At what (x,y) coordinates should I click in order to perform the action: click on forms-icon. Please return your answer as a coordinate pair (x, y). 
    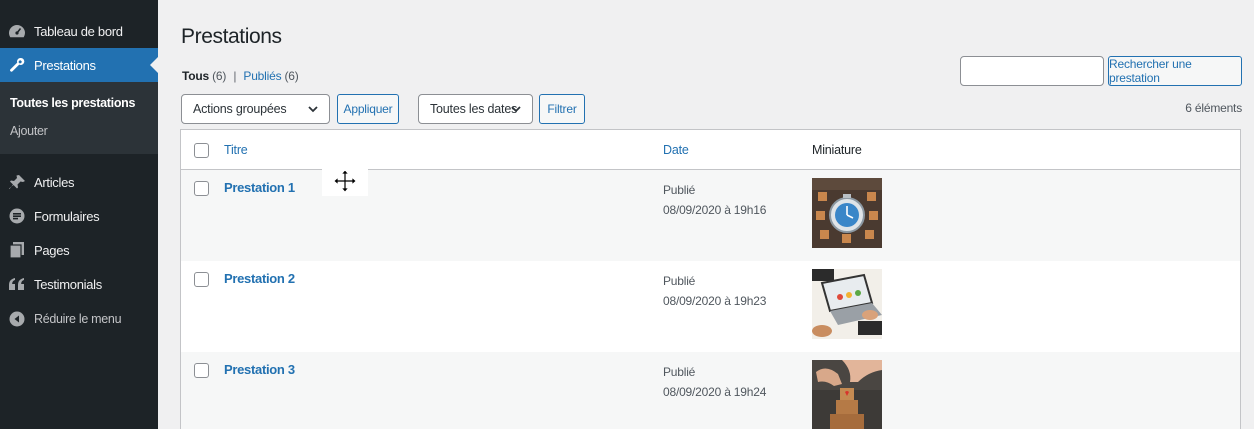
    Looking at the image, I should click on (17, 216).